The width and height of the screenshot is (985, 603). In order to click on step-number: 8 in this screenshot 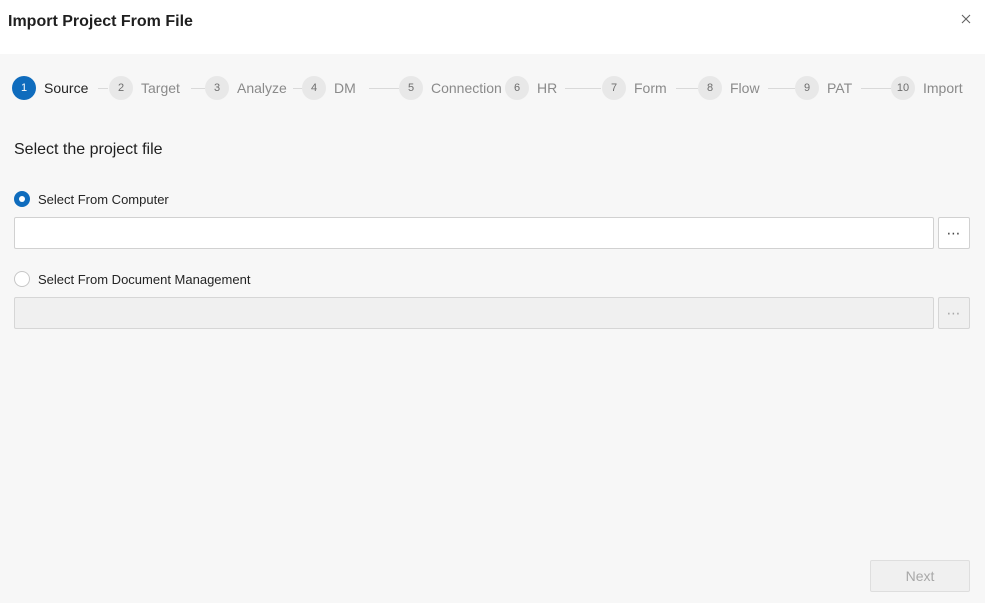, I will do `click(710, 88)`.